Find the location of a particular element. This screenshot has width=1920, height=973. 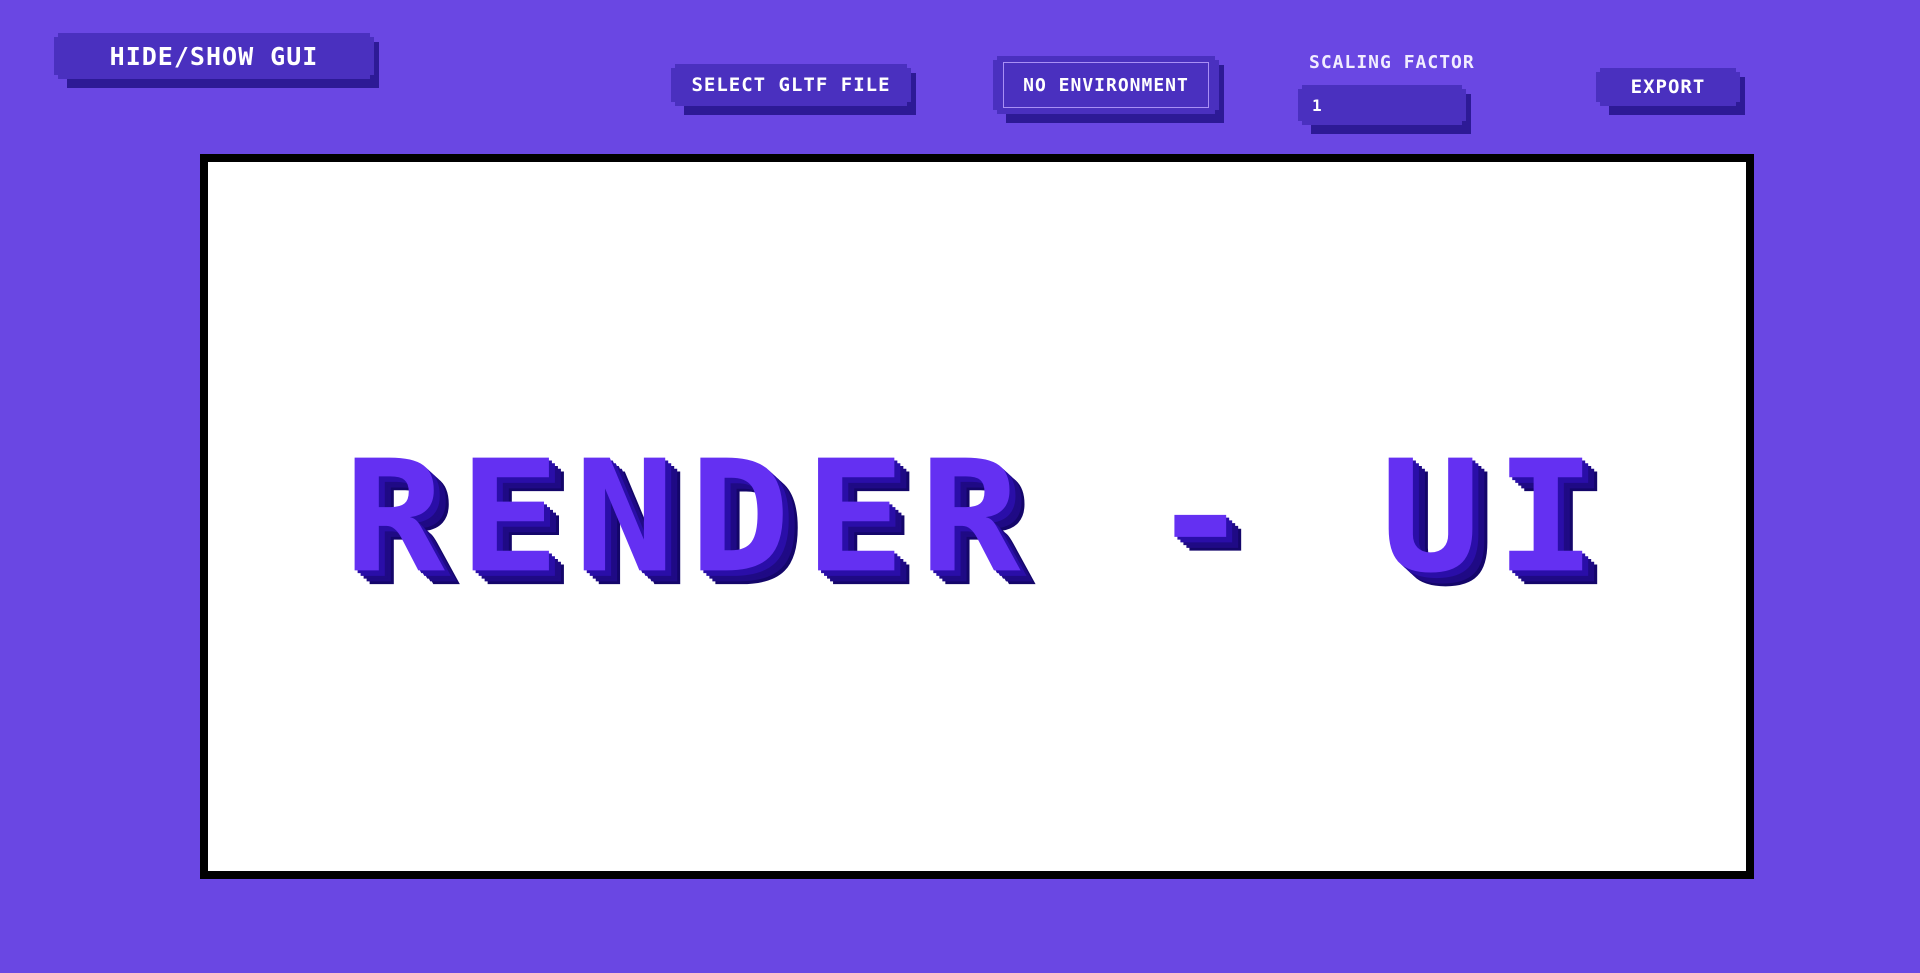

environment-select: NO ENVIRONMENT is located at coordinates (1108, 89).